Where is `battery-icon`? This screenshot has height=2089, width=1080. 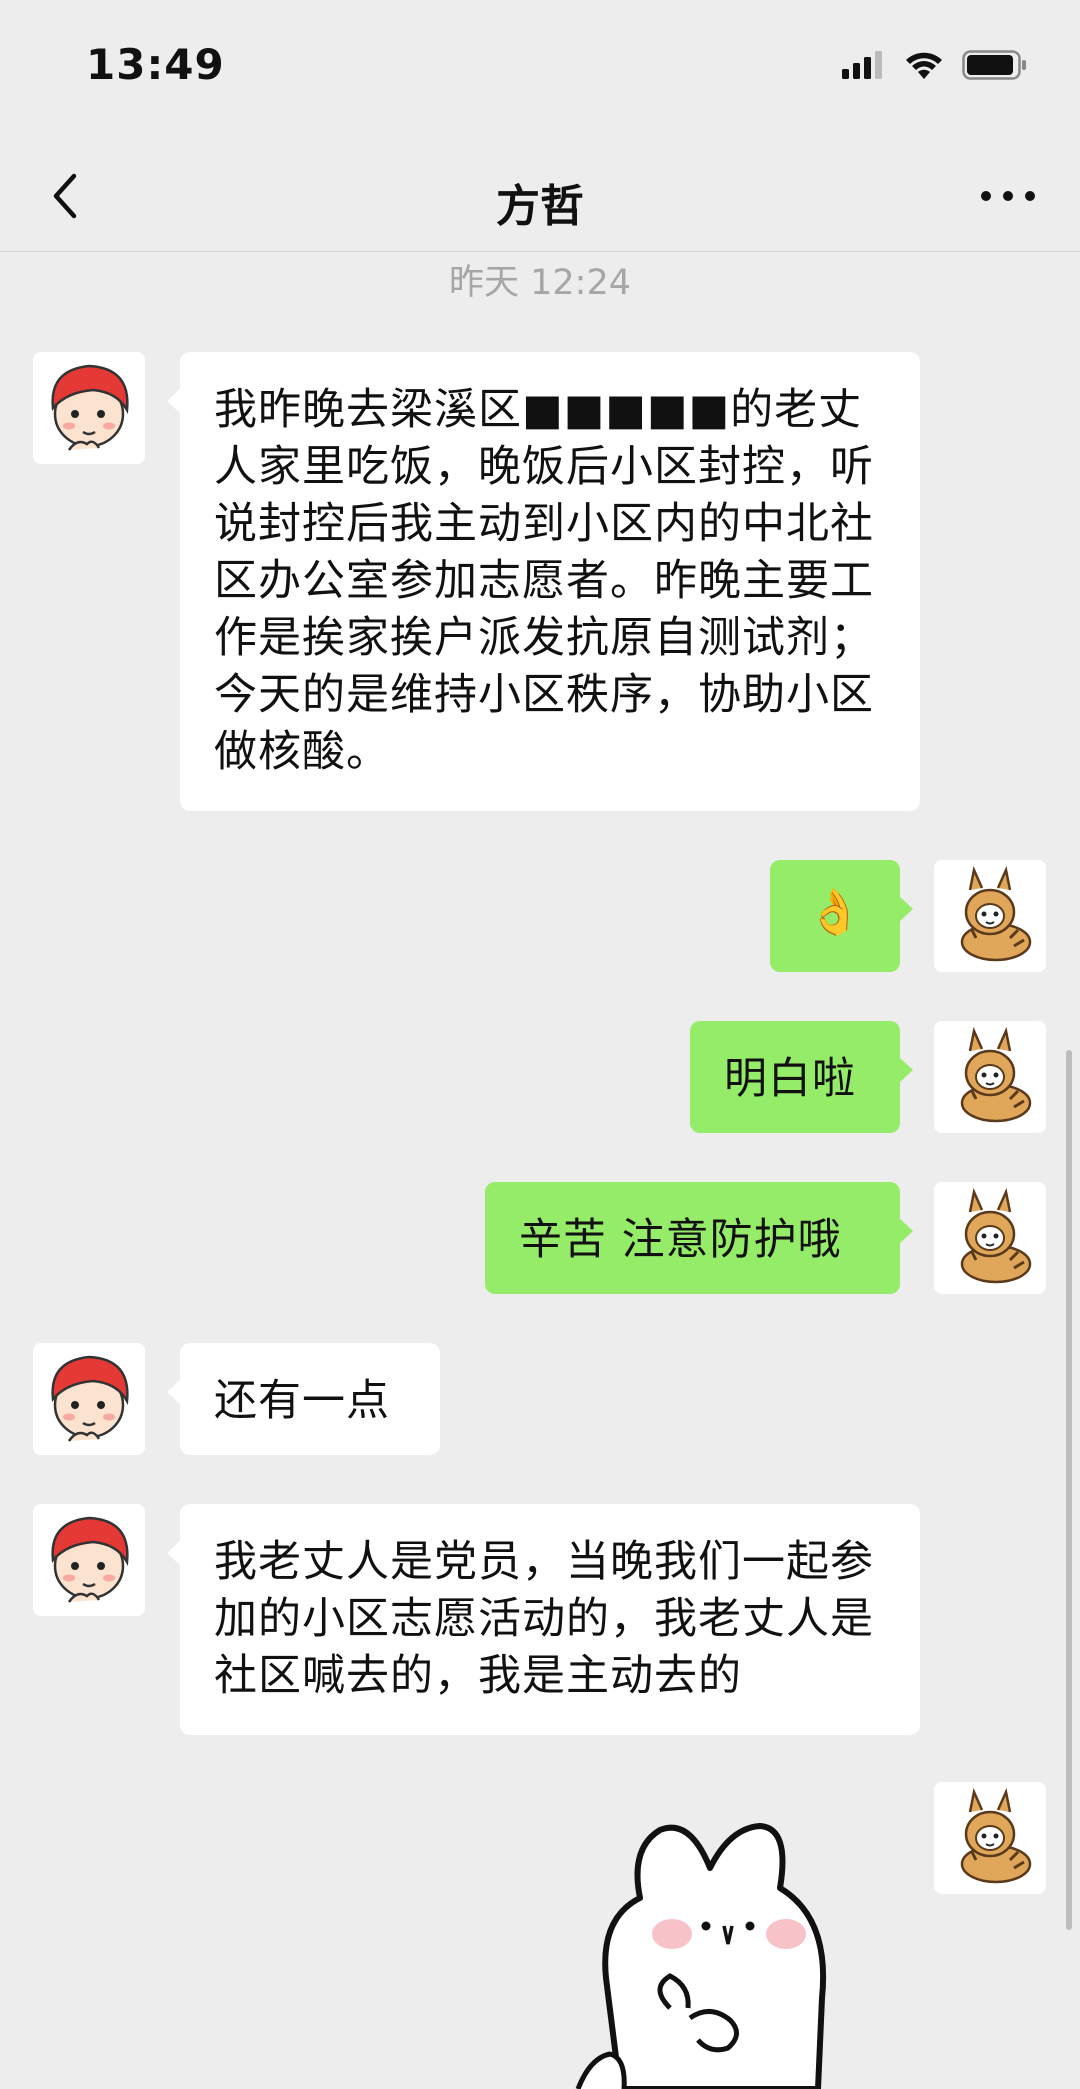 battery-icon is located at coordinates (994, 65).